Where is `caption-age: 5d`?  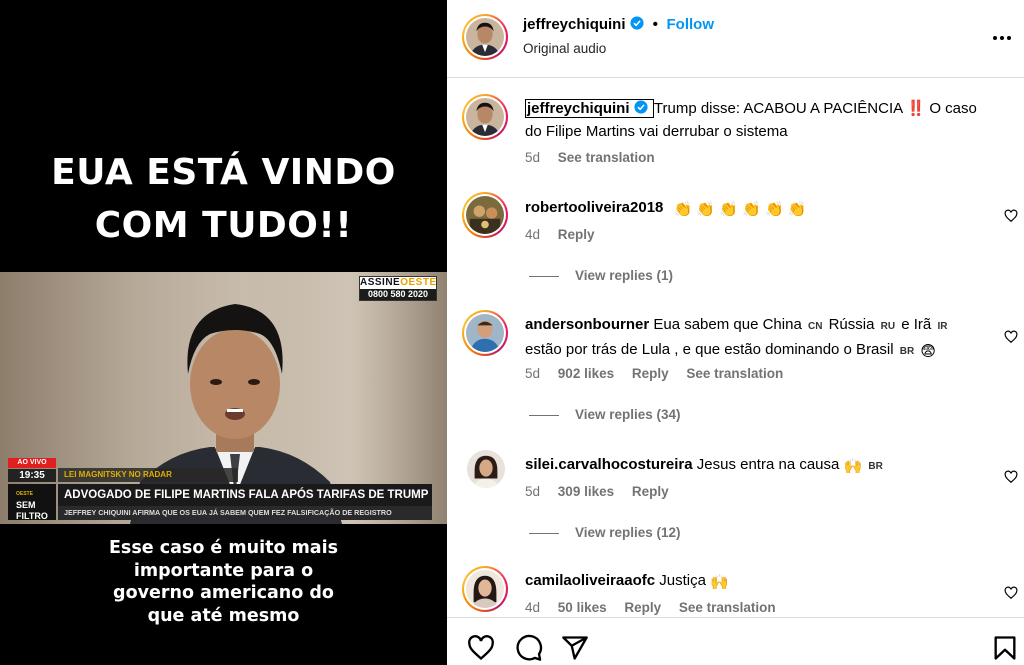 caption-age: 5d is located at coordinates (533, 157).